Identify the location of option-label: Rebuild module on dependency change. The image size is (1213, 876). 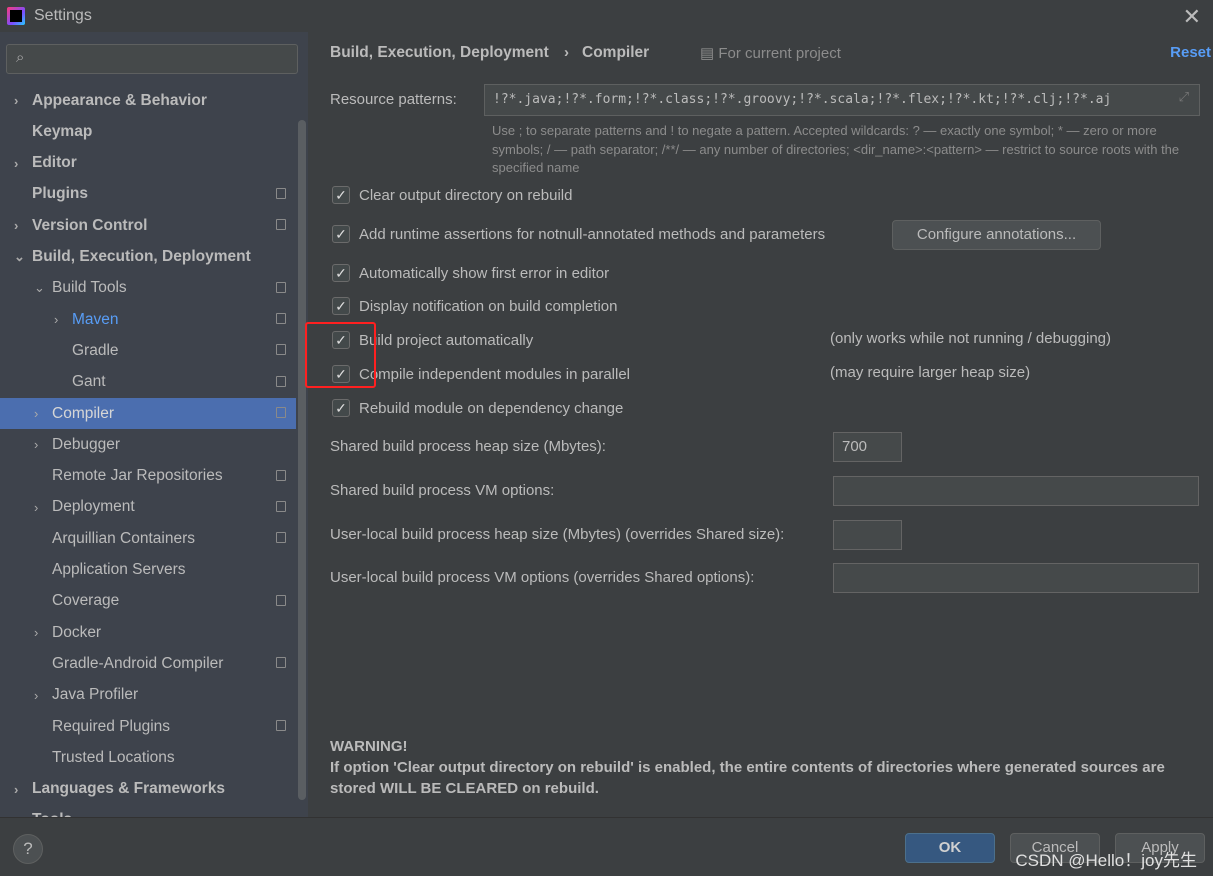
(491, 408).